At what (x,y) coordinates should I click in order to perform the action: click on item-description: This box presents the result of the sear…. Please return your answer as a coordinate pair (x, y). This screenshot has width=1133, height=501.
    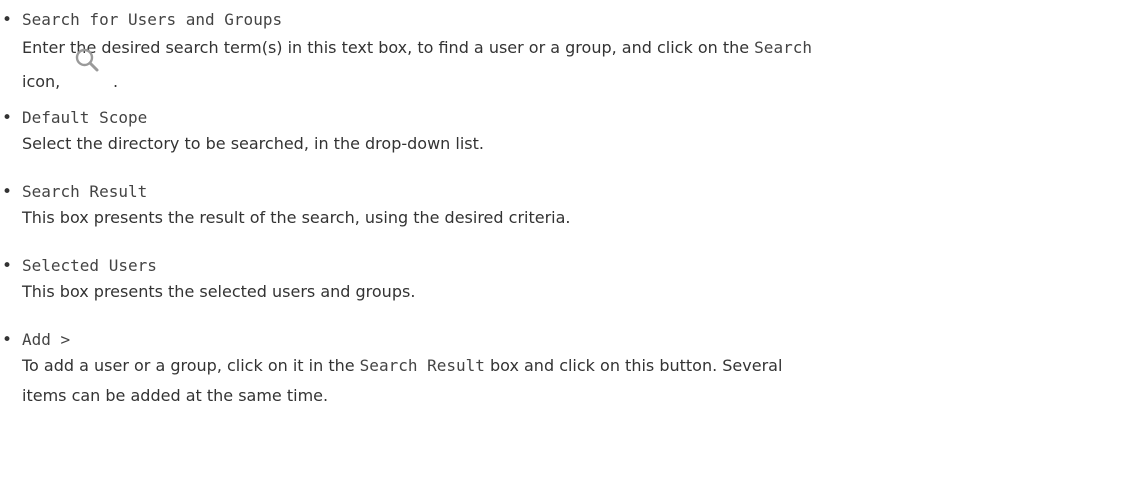
    Looking at the image, I should click on (576, 218).